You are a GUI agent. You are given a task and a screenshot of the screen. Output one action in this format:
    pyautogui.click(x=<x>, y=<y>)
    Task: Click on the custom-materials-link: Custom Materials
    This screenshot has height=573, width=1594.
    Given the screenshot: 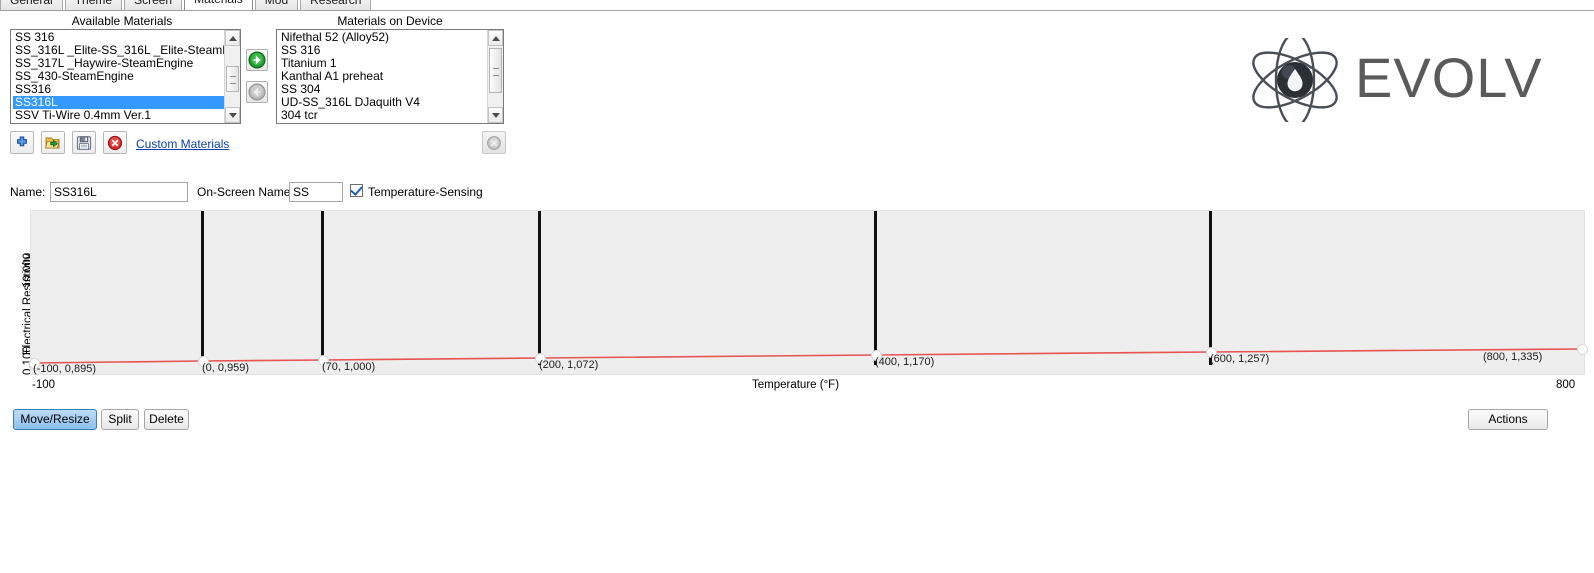 What is the action you would take?
    pyautogui.click(x=182, y=144)
    